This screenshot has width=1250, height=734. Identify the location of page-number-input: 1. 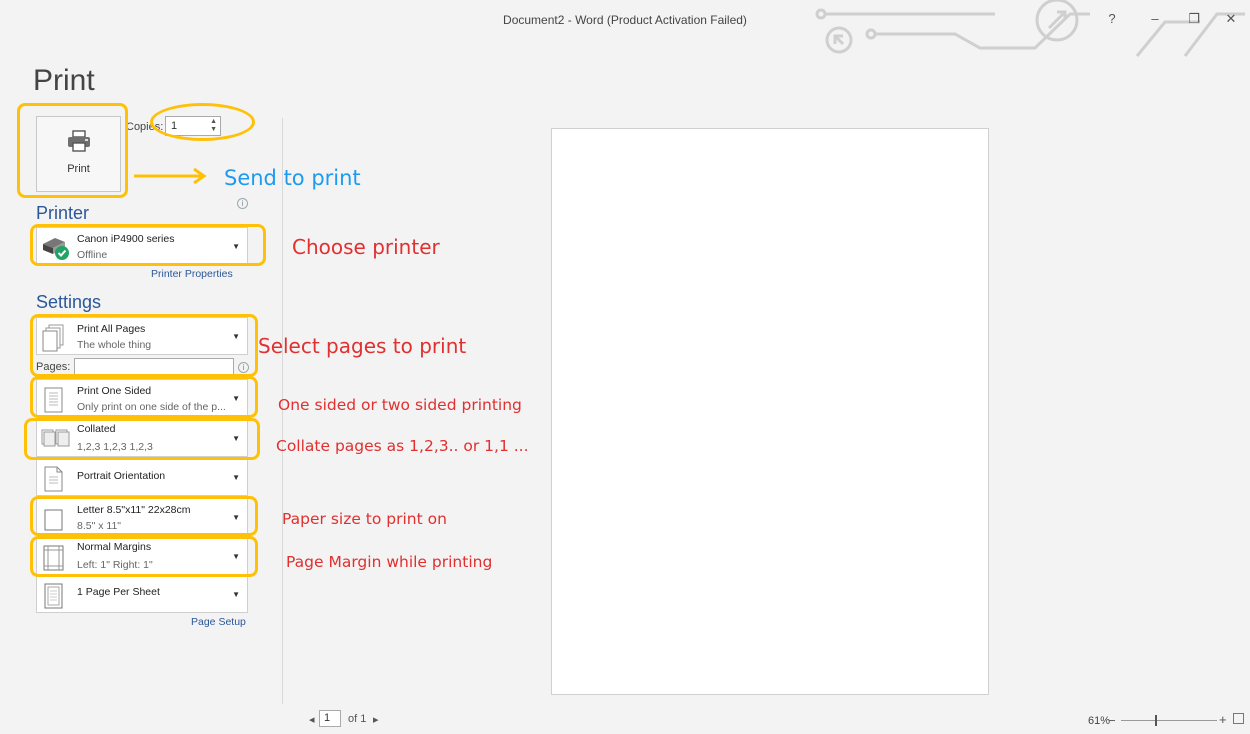
(330, 718).